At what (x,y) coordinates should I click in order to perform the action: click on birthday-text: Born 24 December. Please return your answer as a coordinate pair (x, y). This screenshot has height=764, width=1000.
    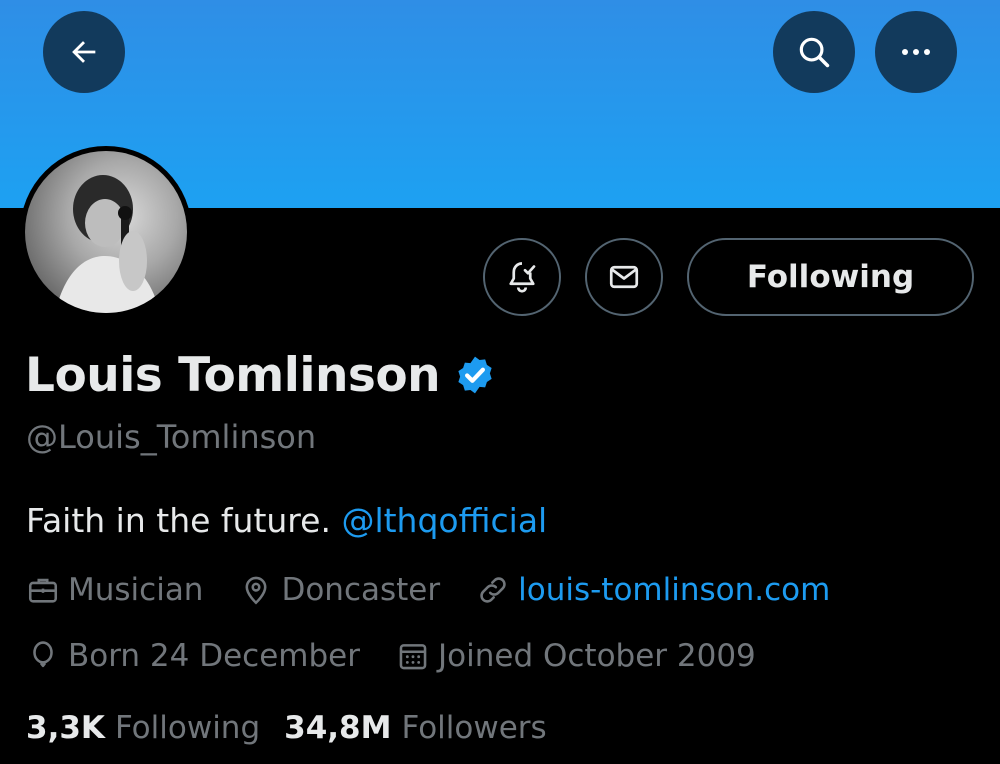
    Looking at the image, I should click on (214, 656).